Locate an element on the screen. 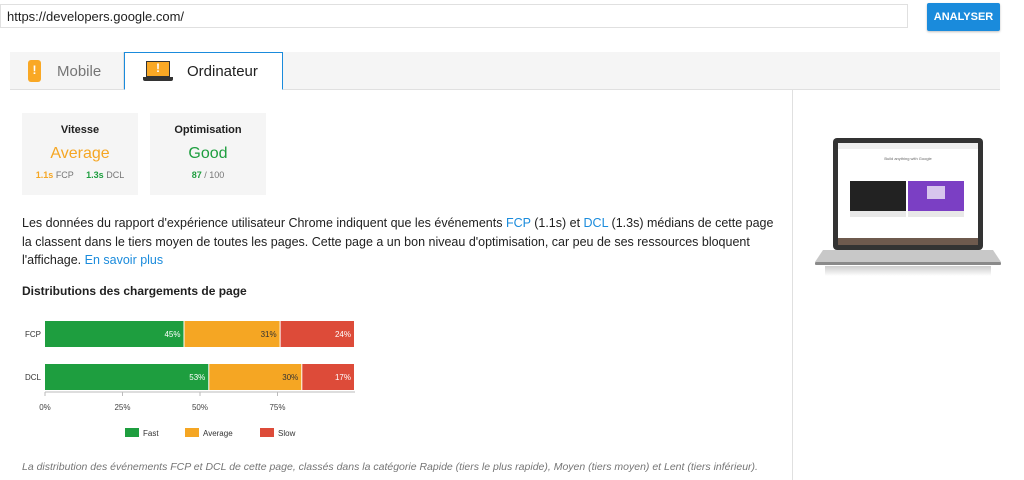 This screenshot has width=1024, height=480. data-label-average-fcp: 31% is located at coordinates (269, 334).